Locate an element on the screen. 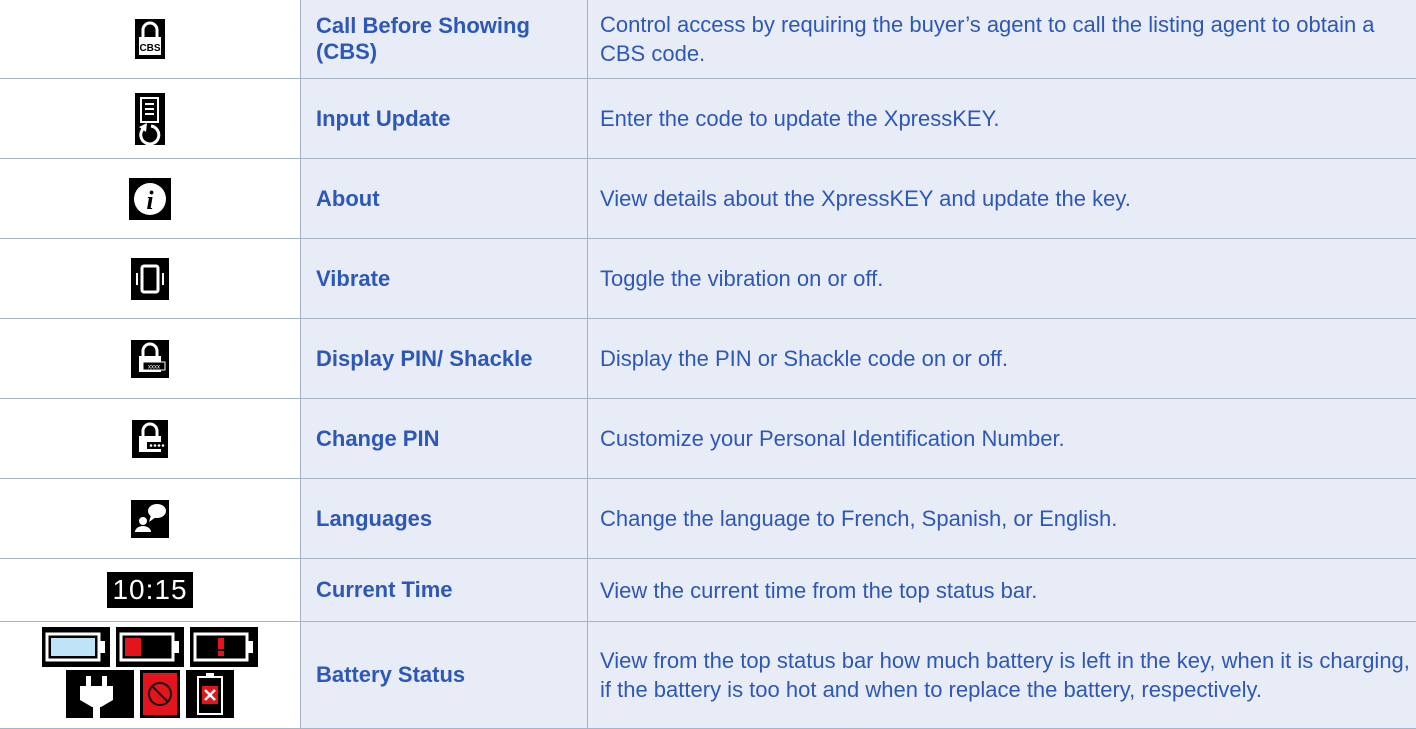 The width and height of the screenshot is (1416, 729). battery-status-icons is located at coordinates (150, 675).